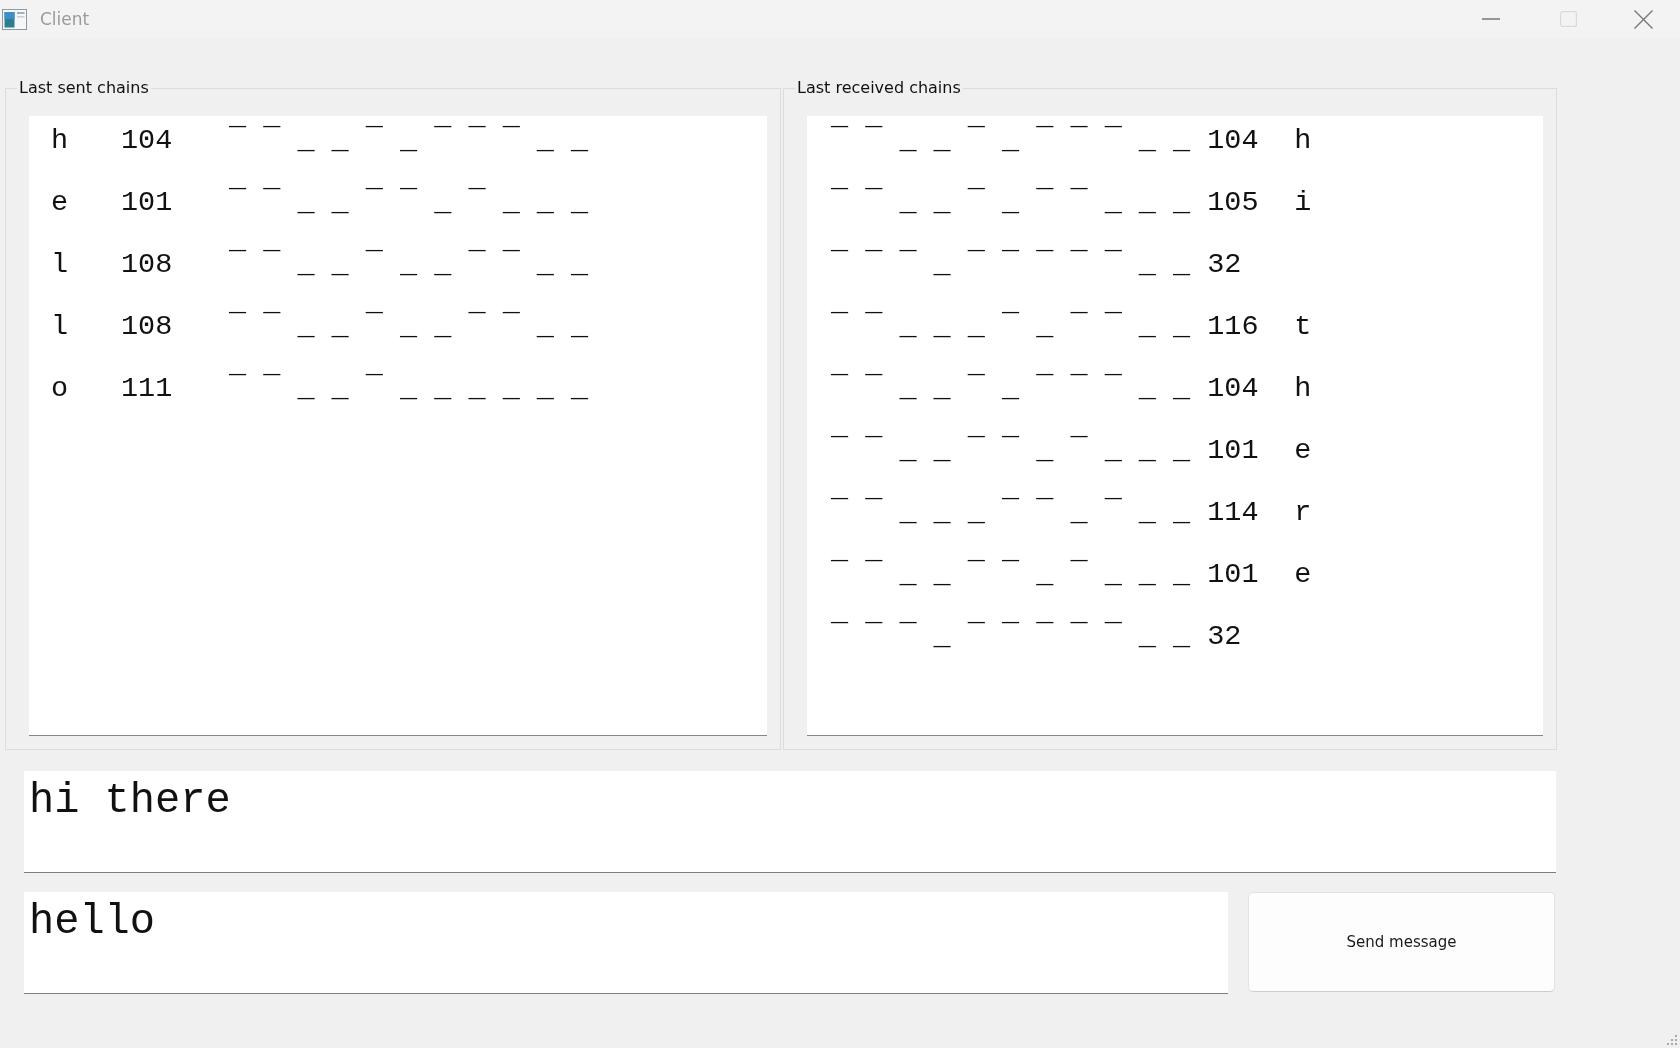 The height and width of the screenshot is (1048, 1680). Describe the element at coordinates (1672, 1040) in the screenshot. I see `resize-grip-icon` at that location.